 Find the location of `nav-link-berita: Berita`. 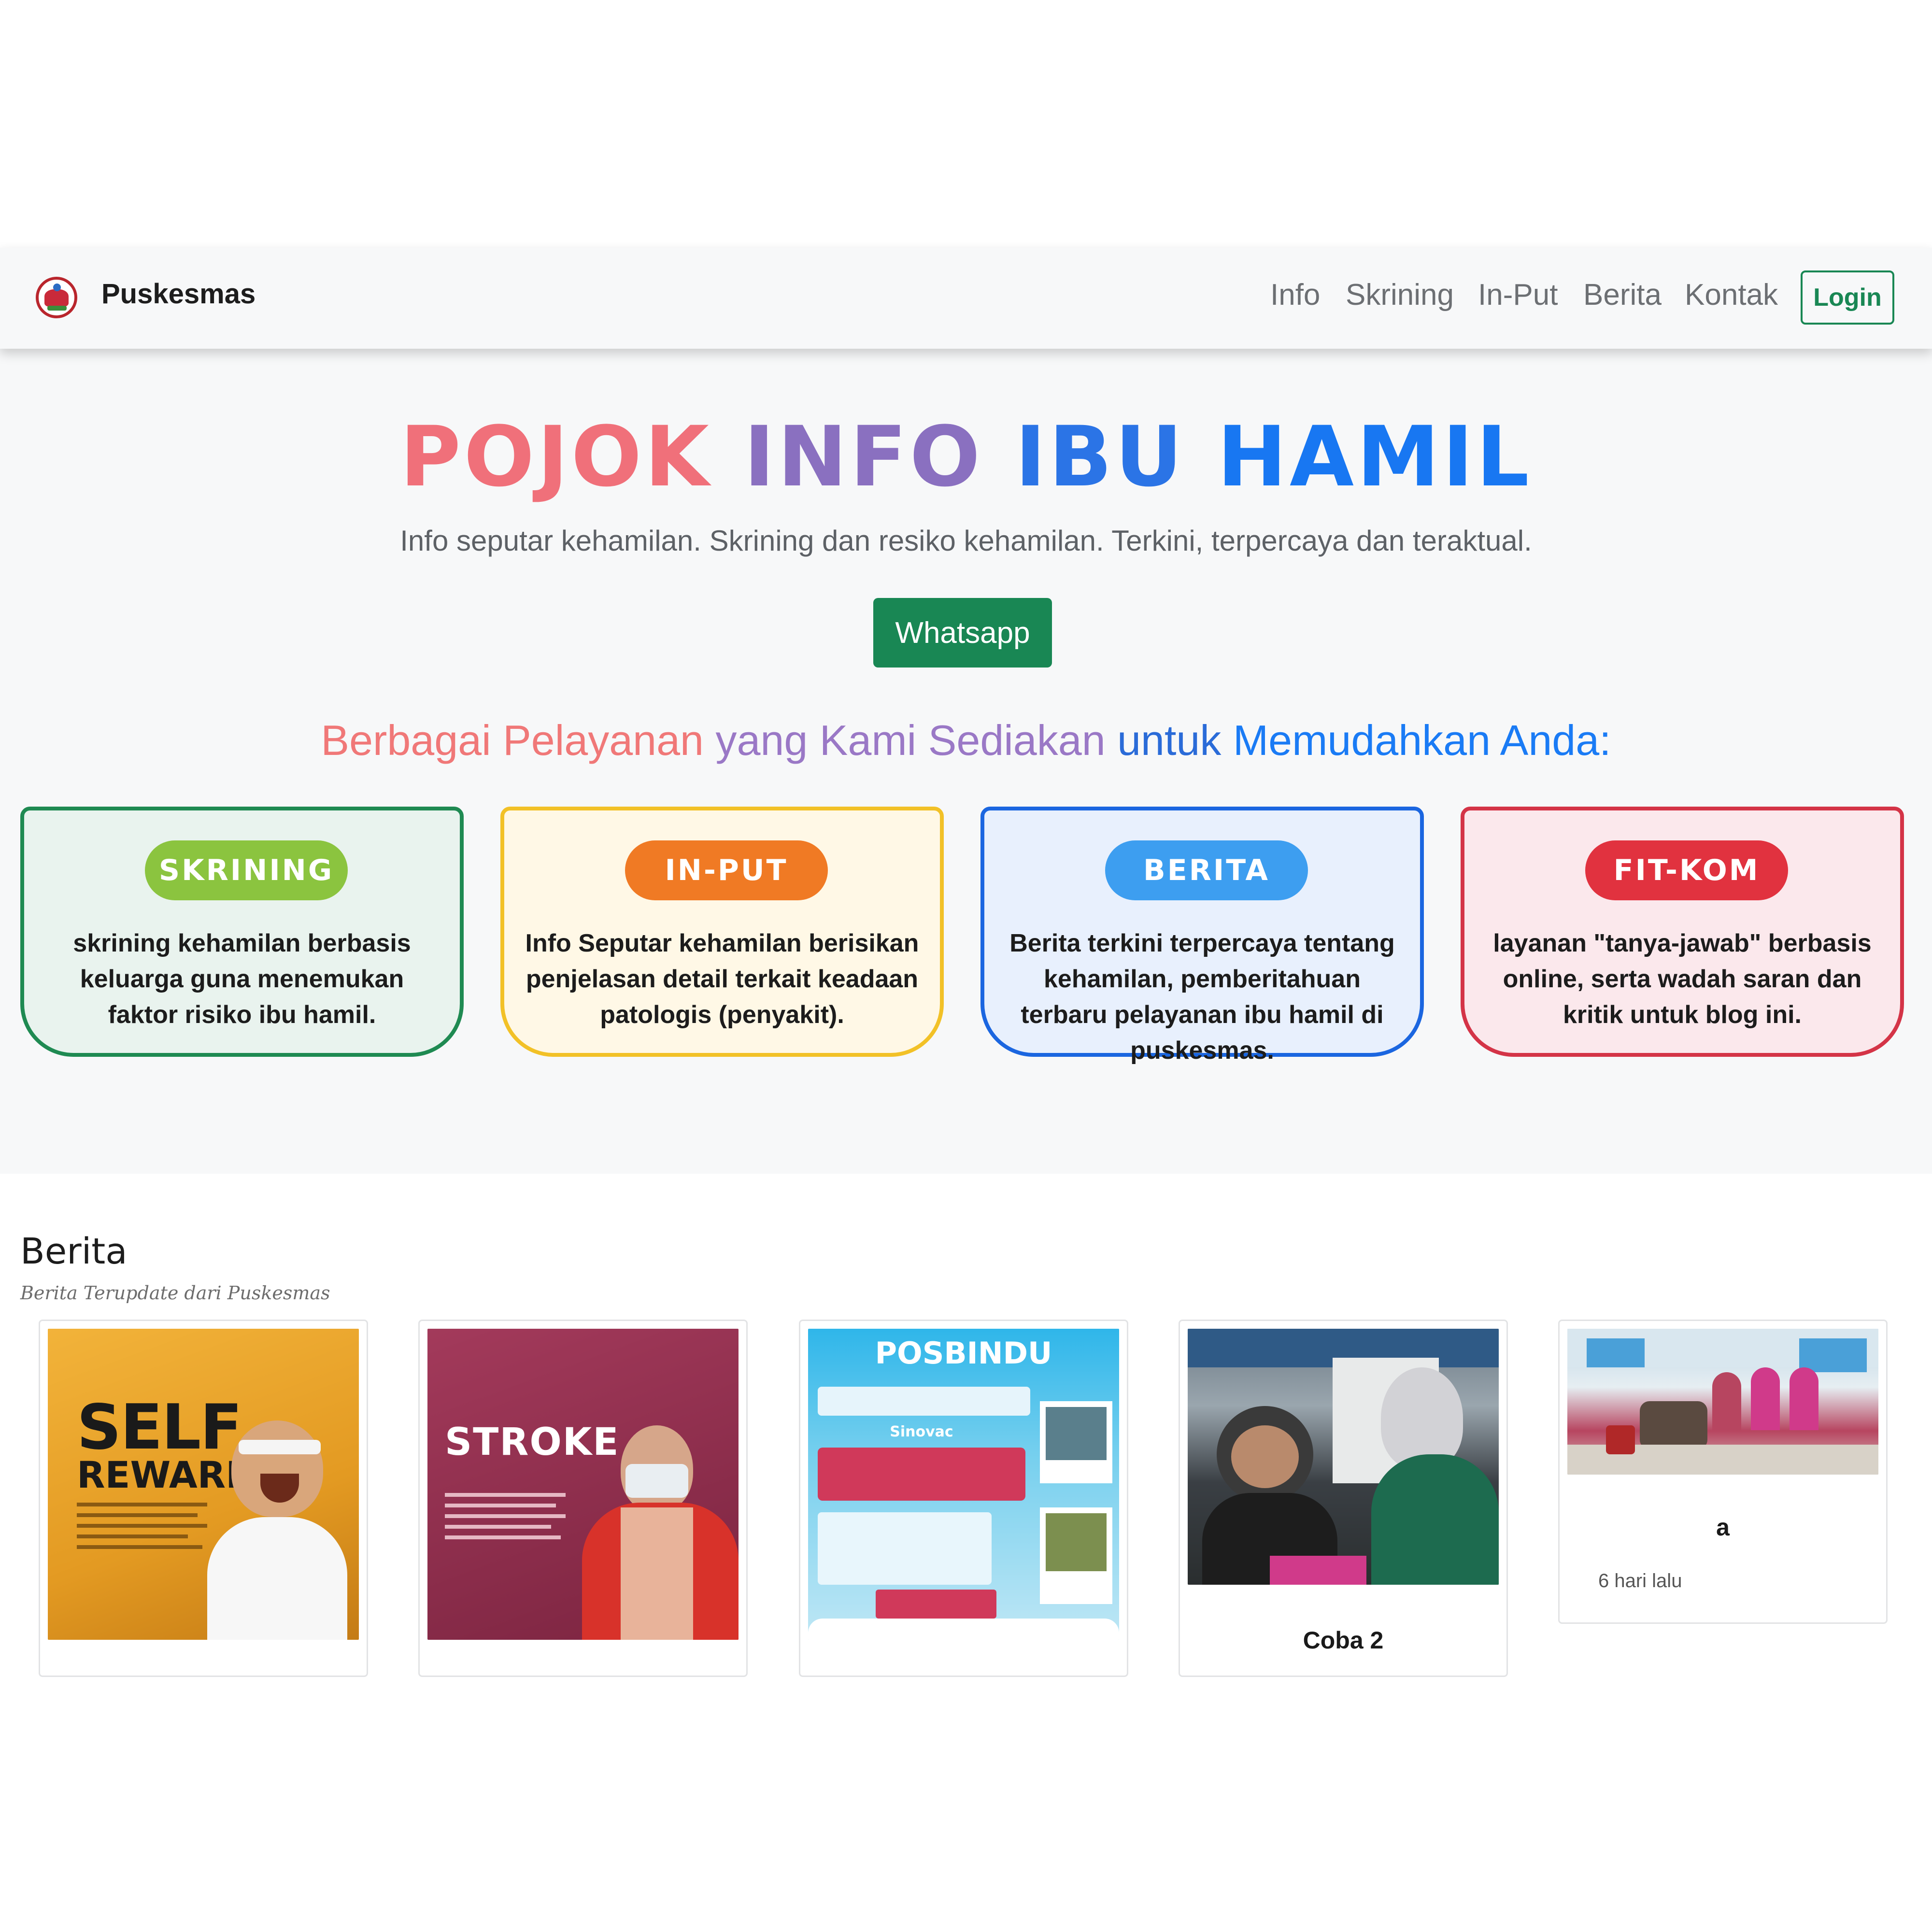

nav-link-berita: Berita is located at coordinates (1622, 295).